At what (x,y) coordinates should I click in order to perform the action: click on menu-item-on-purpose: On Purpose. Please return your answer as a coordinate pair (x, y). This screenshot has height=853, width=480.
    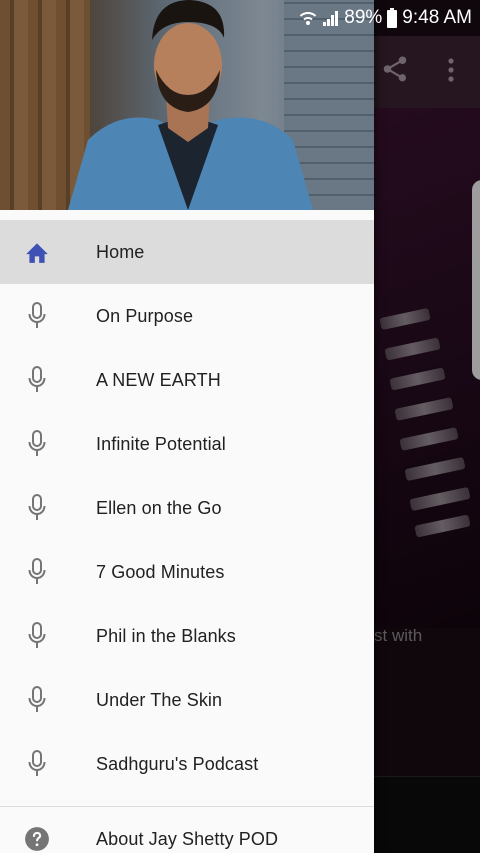
    Looking at the image, I should click on (187, 316).